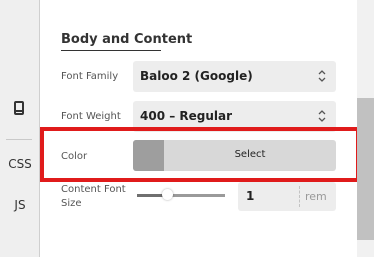 This screenshot has height=257, width=391. What do you see at coordinates (19, 108) in the screenshot?
I see `mobile-device-icon` at bounding box center [19, 108].